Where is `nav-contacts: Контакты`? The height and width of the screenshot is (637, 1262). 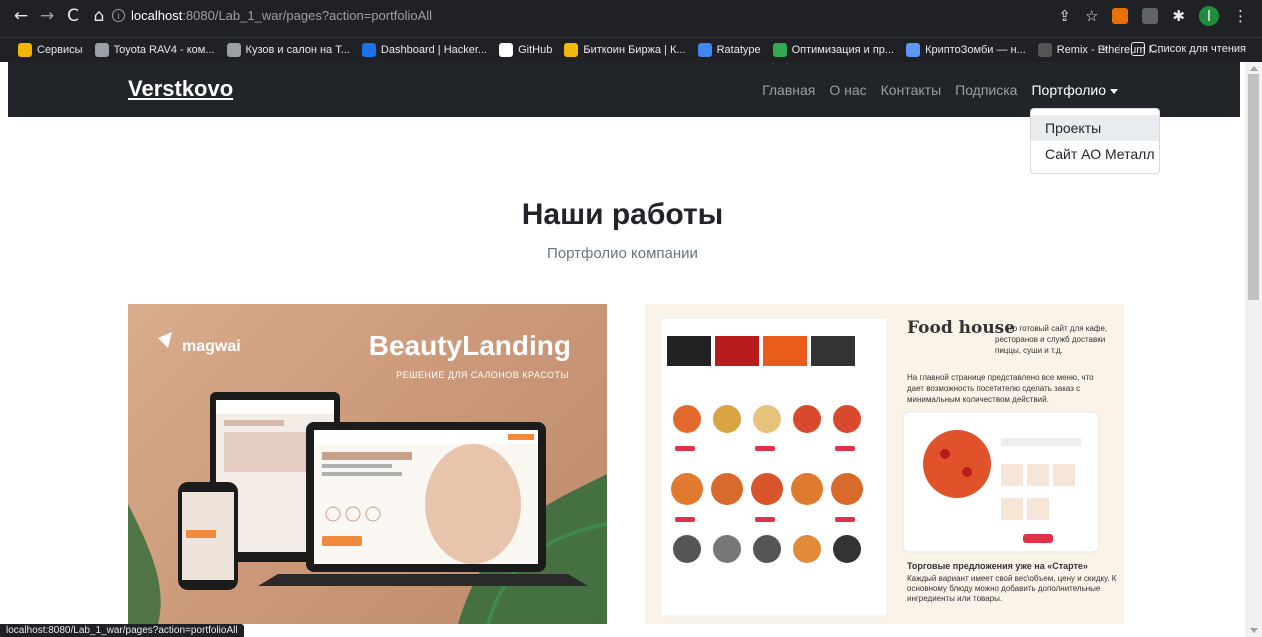
nav-contacts: Контакты is located at coordinates (911, 90).